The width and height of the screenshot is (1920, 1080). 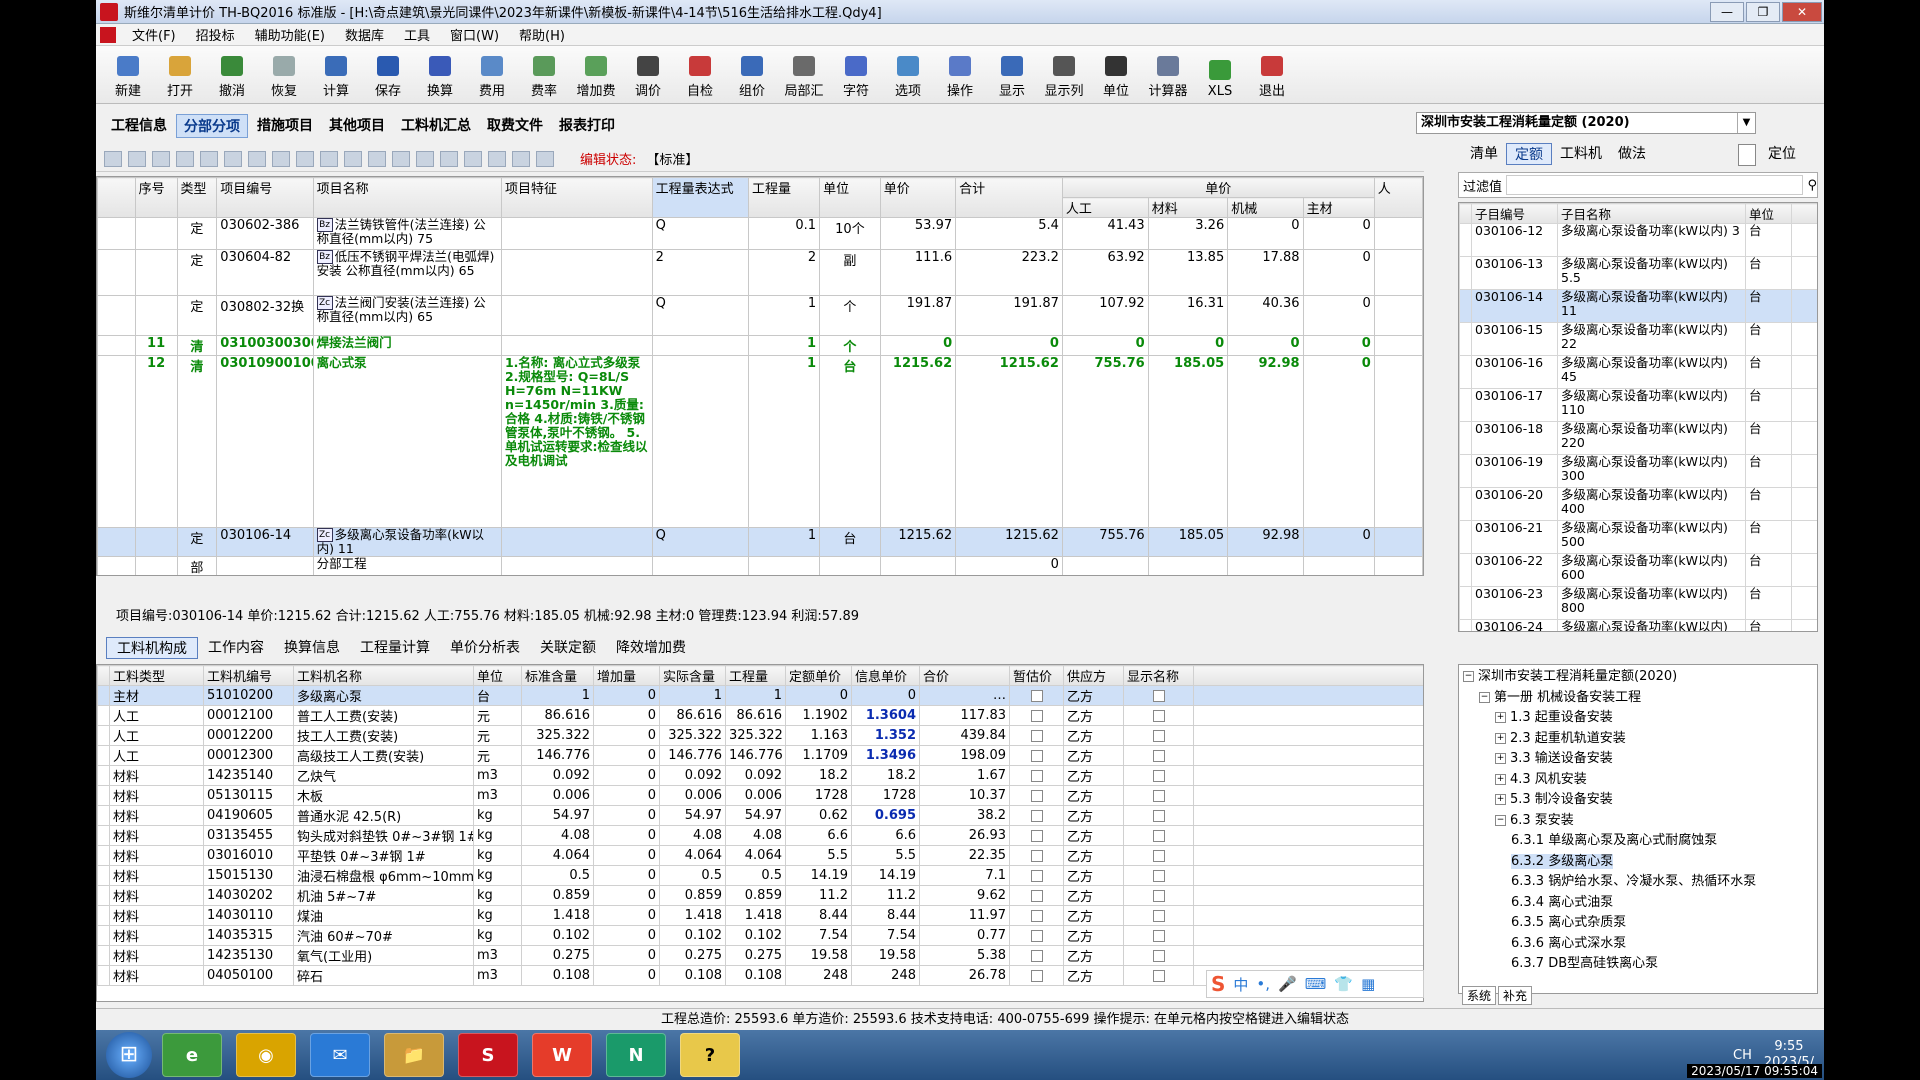 I want to click on col-header: 实际含量, so click(x=692, y=675).